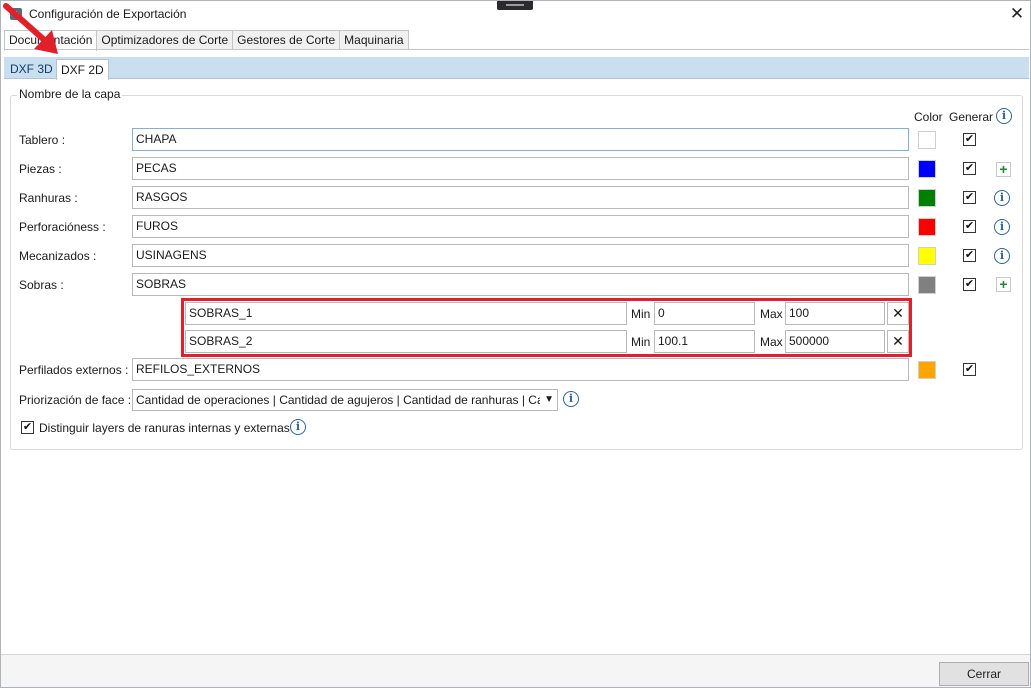 The width and height of the screenshot is (1031, 688). Describe the element at coordinates (48, 198) in the screenshot. I see `label-ranhuras: Ranhuras :` at that location.